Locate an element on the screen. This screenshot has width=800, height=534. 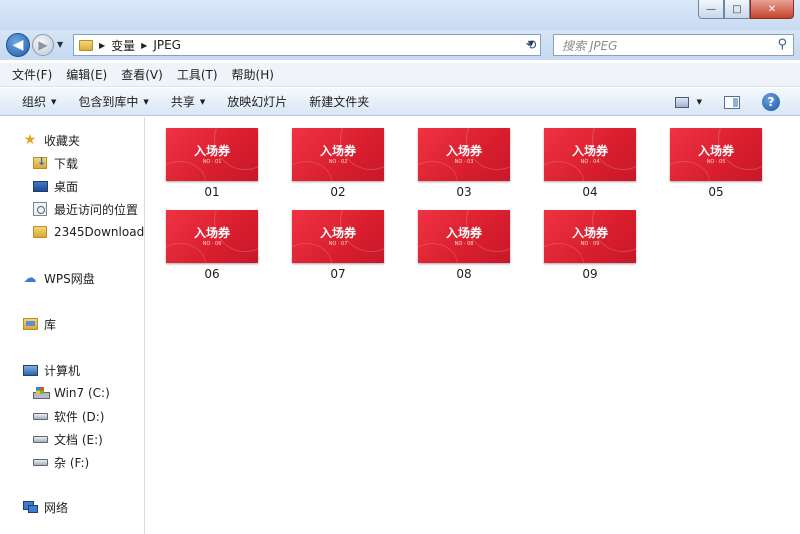
thumbnail-subtitle: NO · 06 is located at coordinates (212, 244).